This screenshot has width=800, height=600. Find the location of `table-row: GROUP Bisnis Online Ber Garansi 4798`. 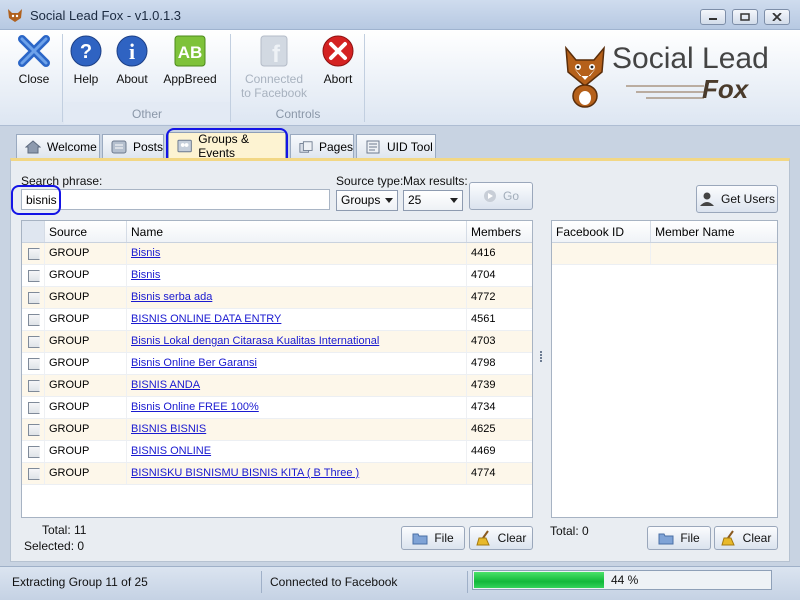

table-row: GROUP Bisnis Online Ber Garansi 4798 is located at coordinates (277, 364).